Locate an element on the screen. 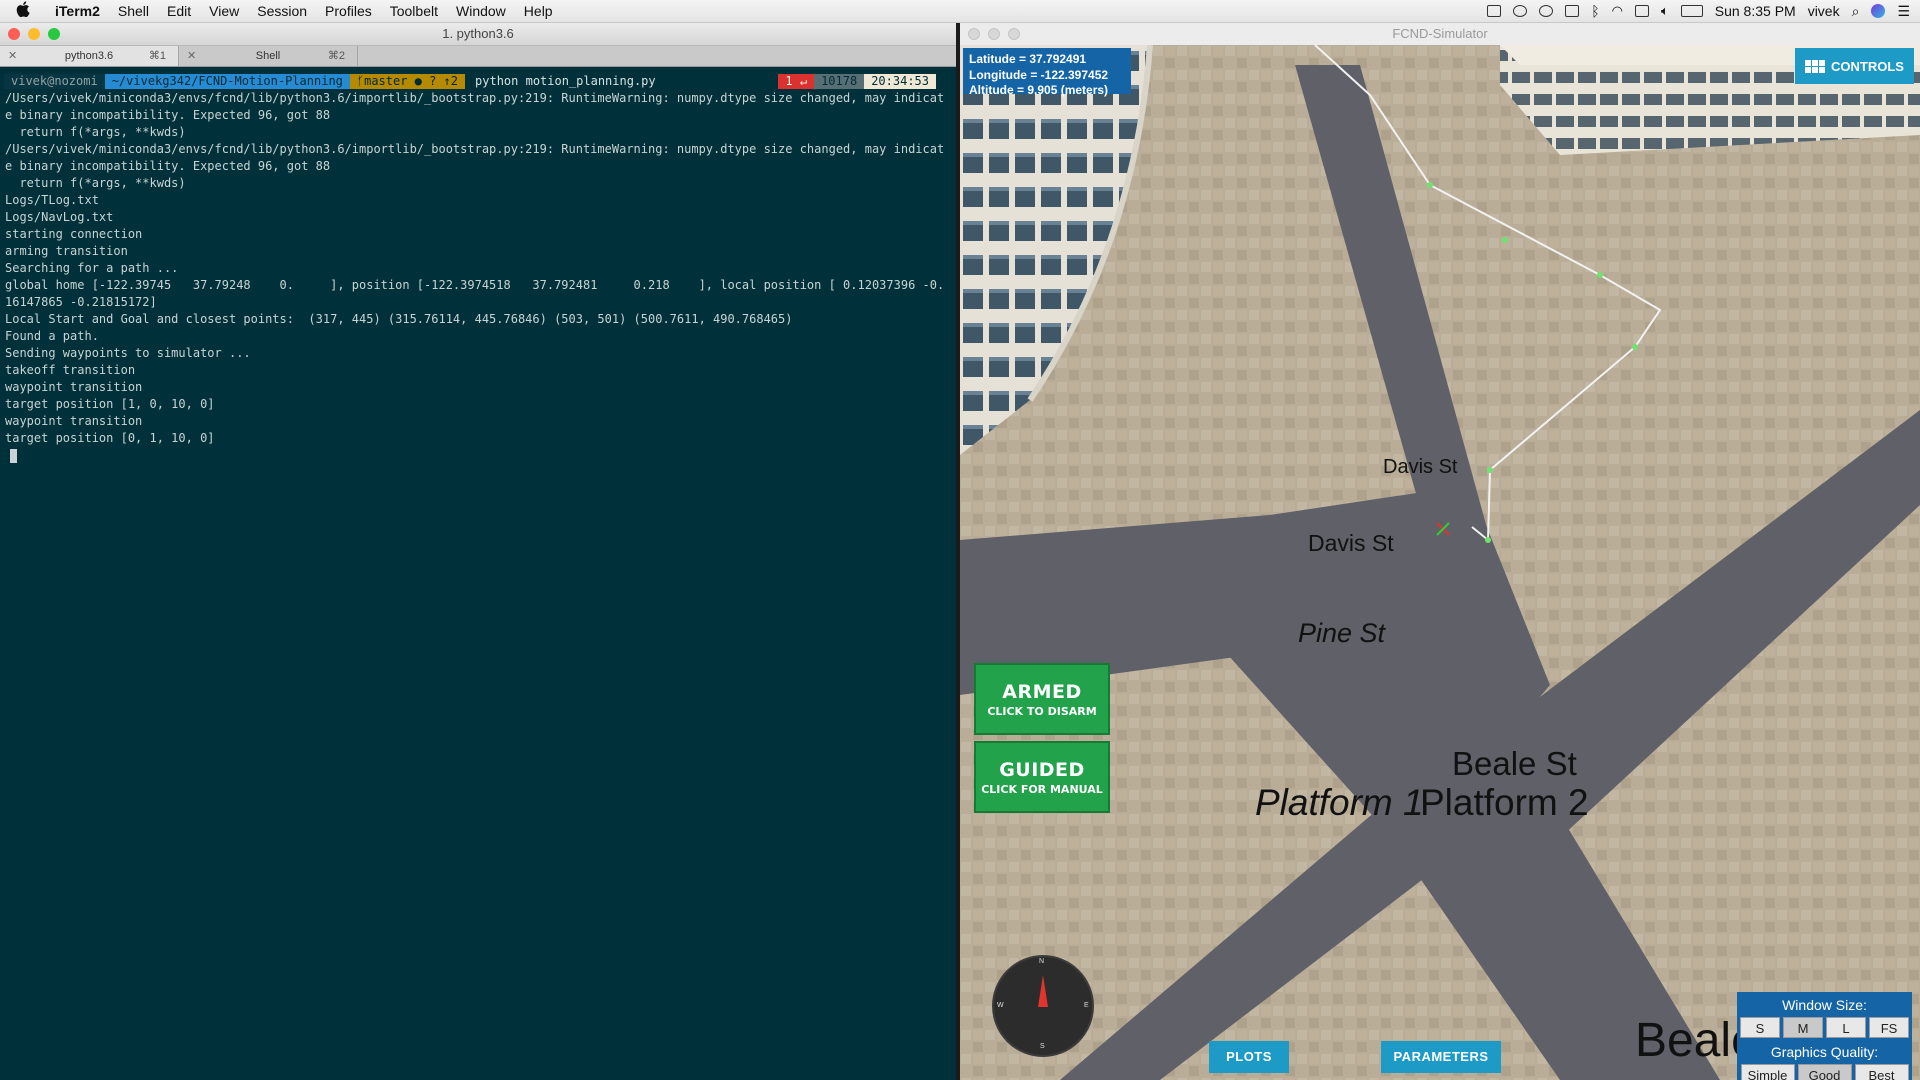  clock: Sun 8:35 PM is located at coordinates (1755, 11).